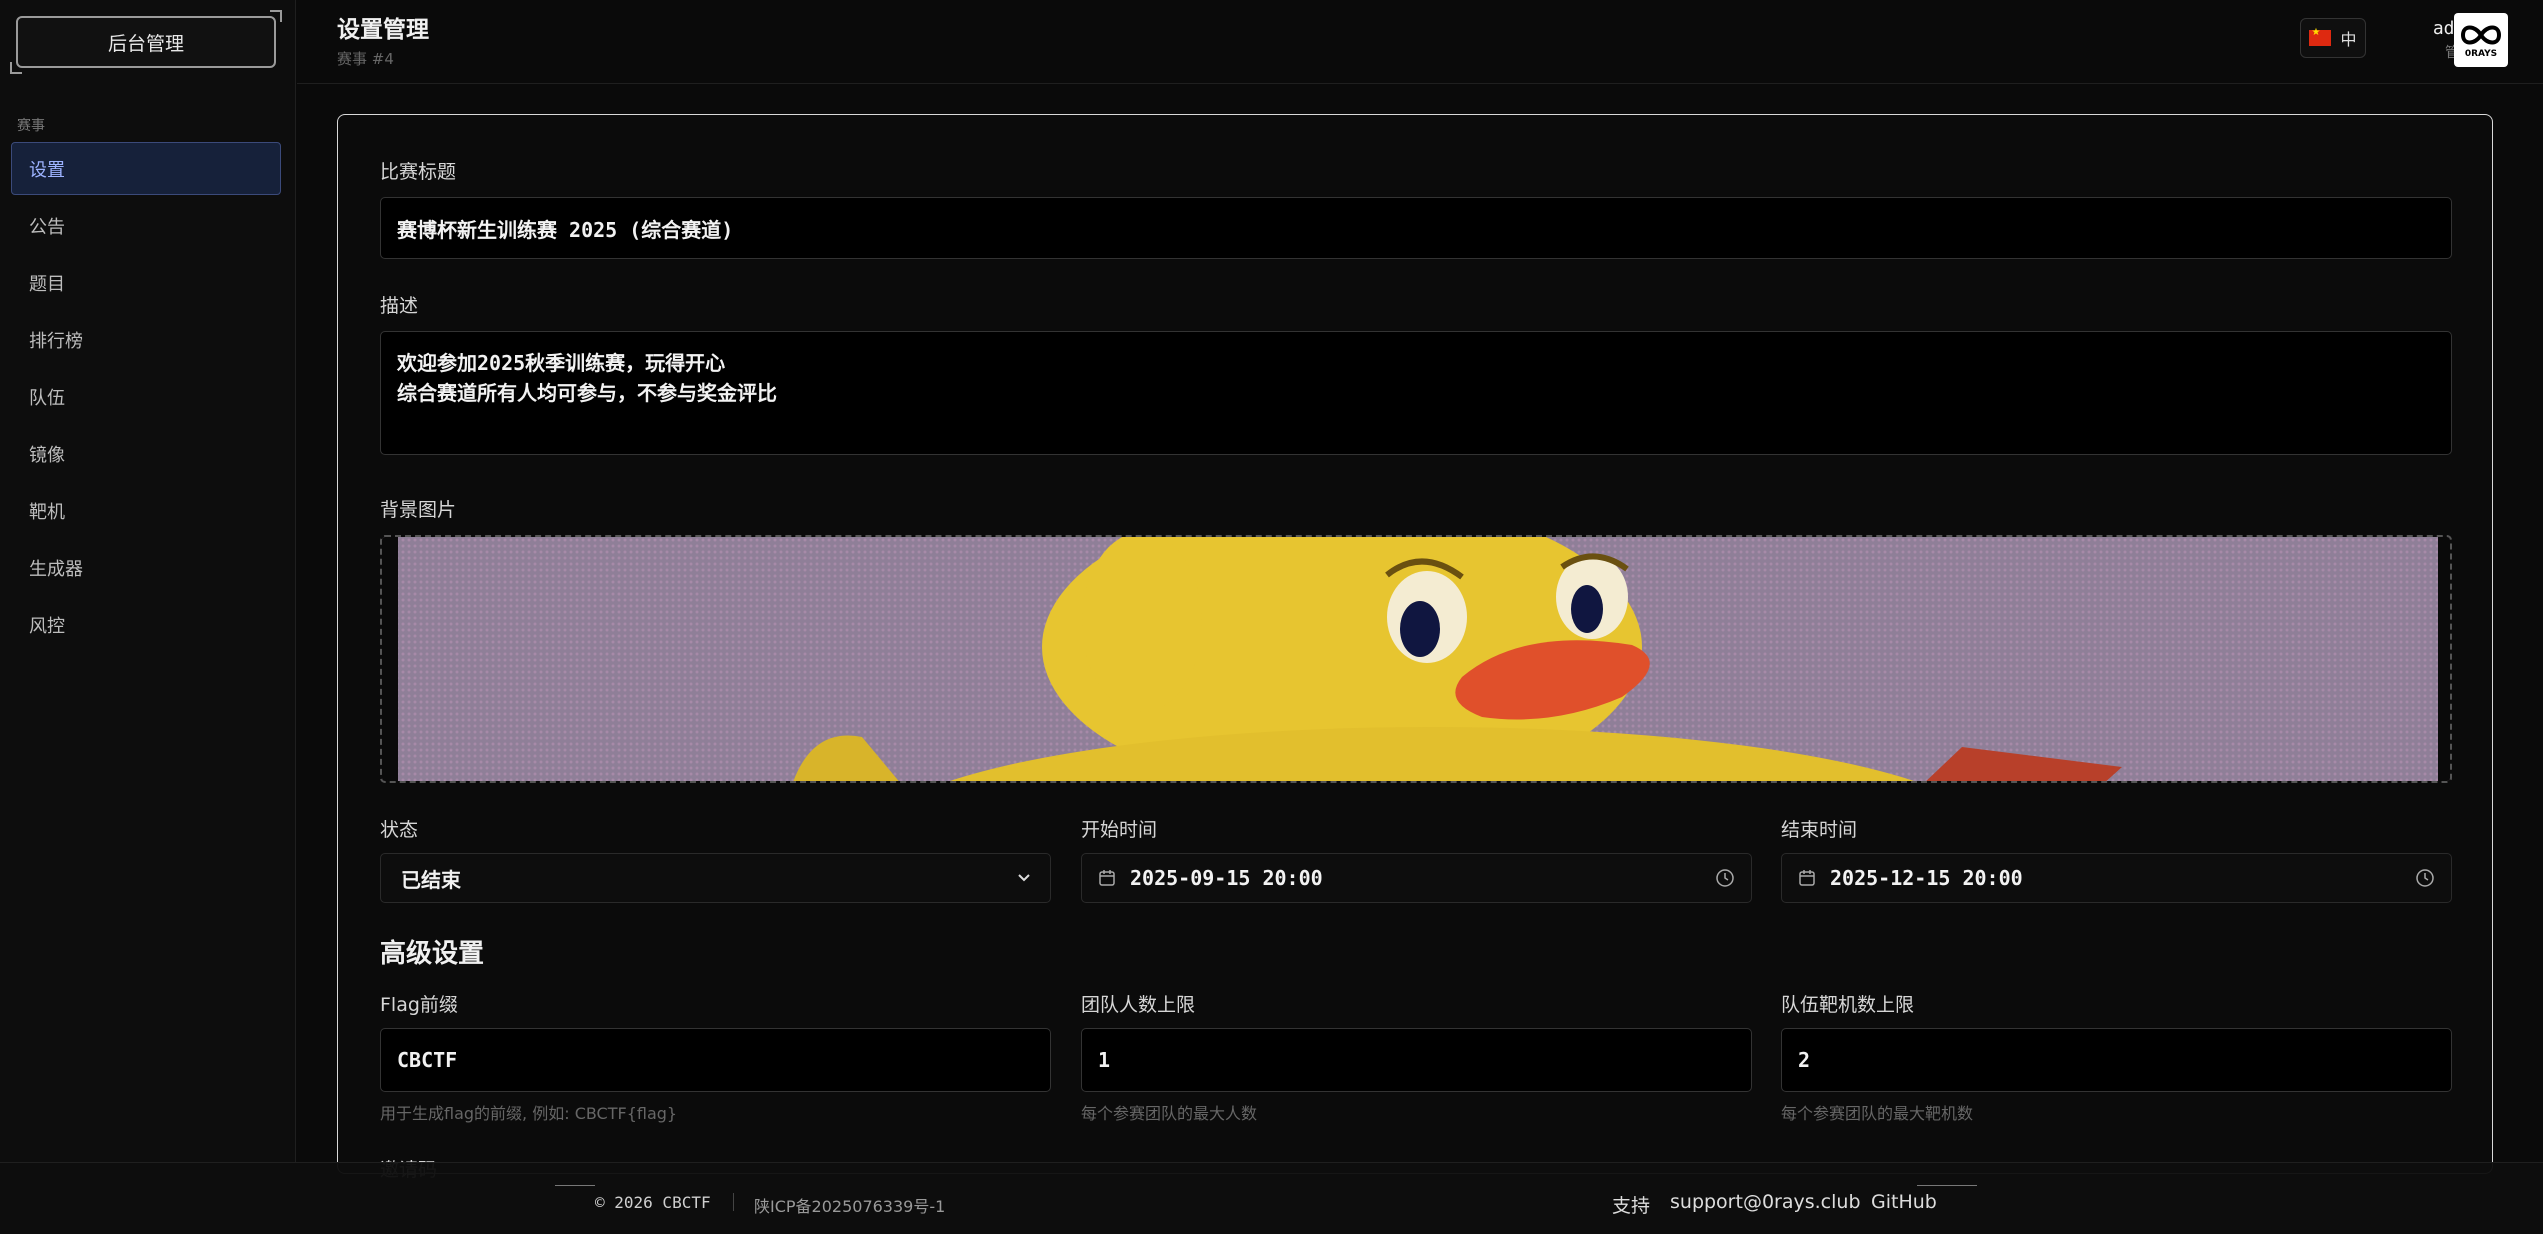 Image resolution: width=2543 pixels, height=1234 pixels. I want to click on top-header: 设置管理 赛事 #4 中 admin 管理员 0RAYS, so click(1420, 42).